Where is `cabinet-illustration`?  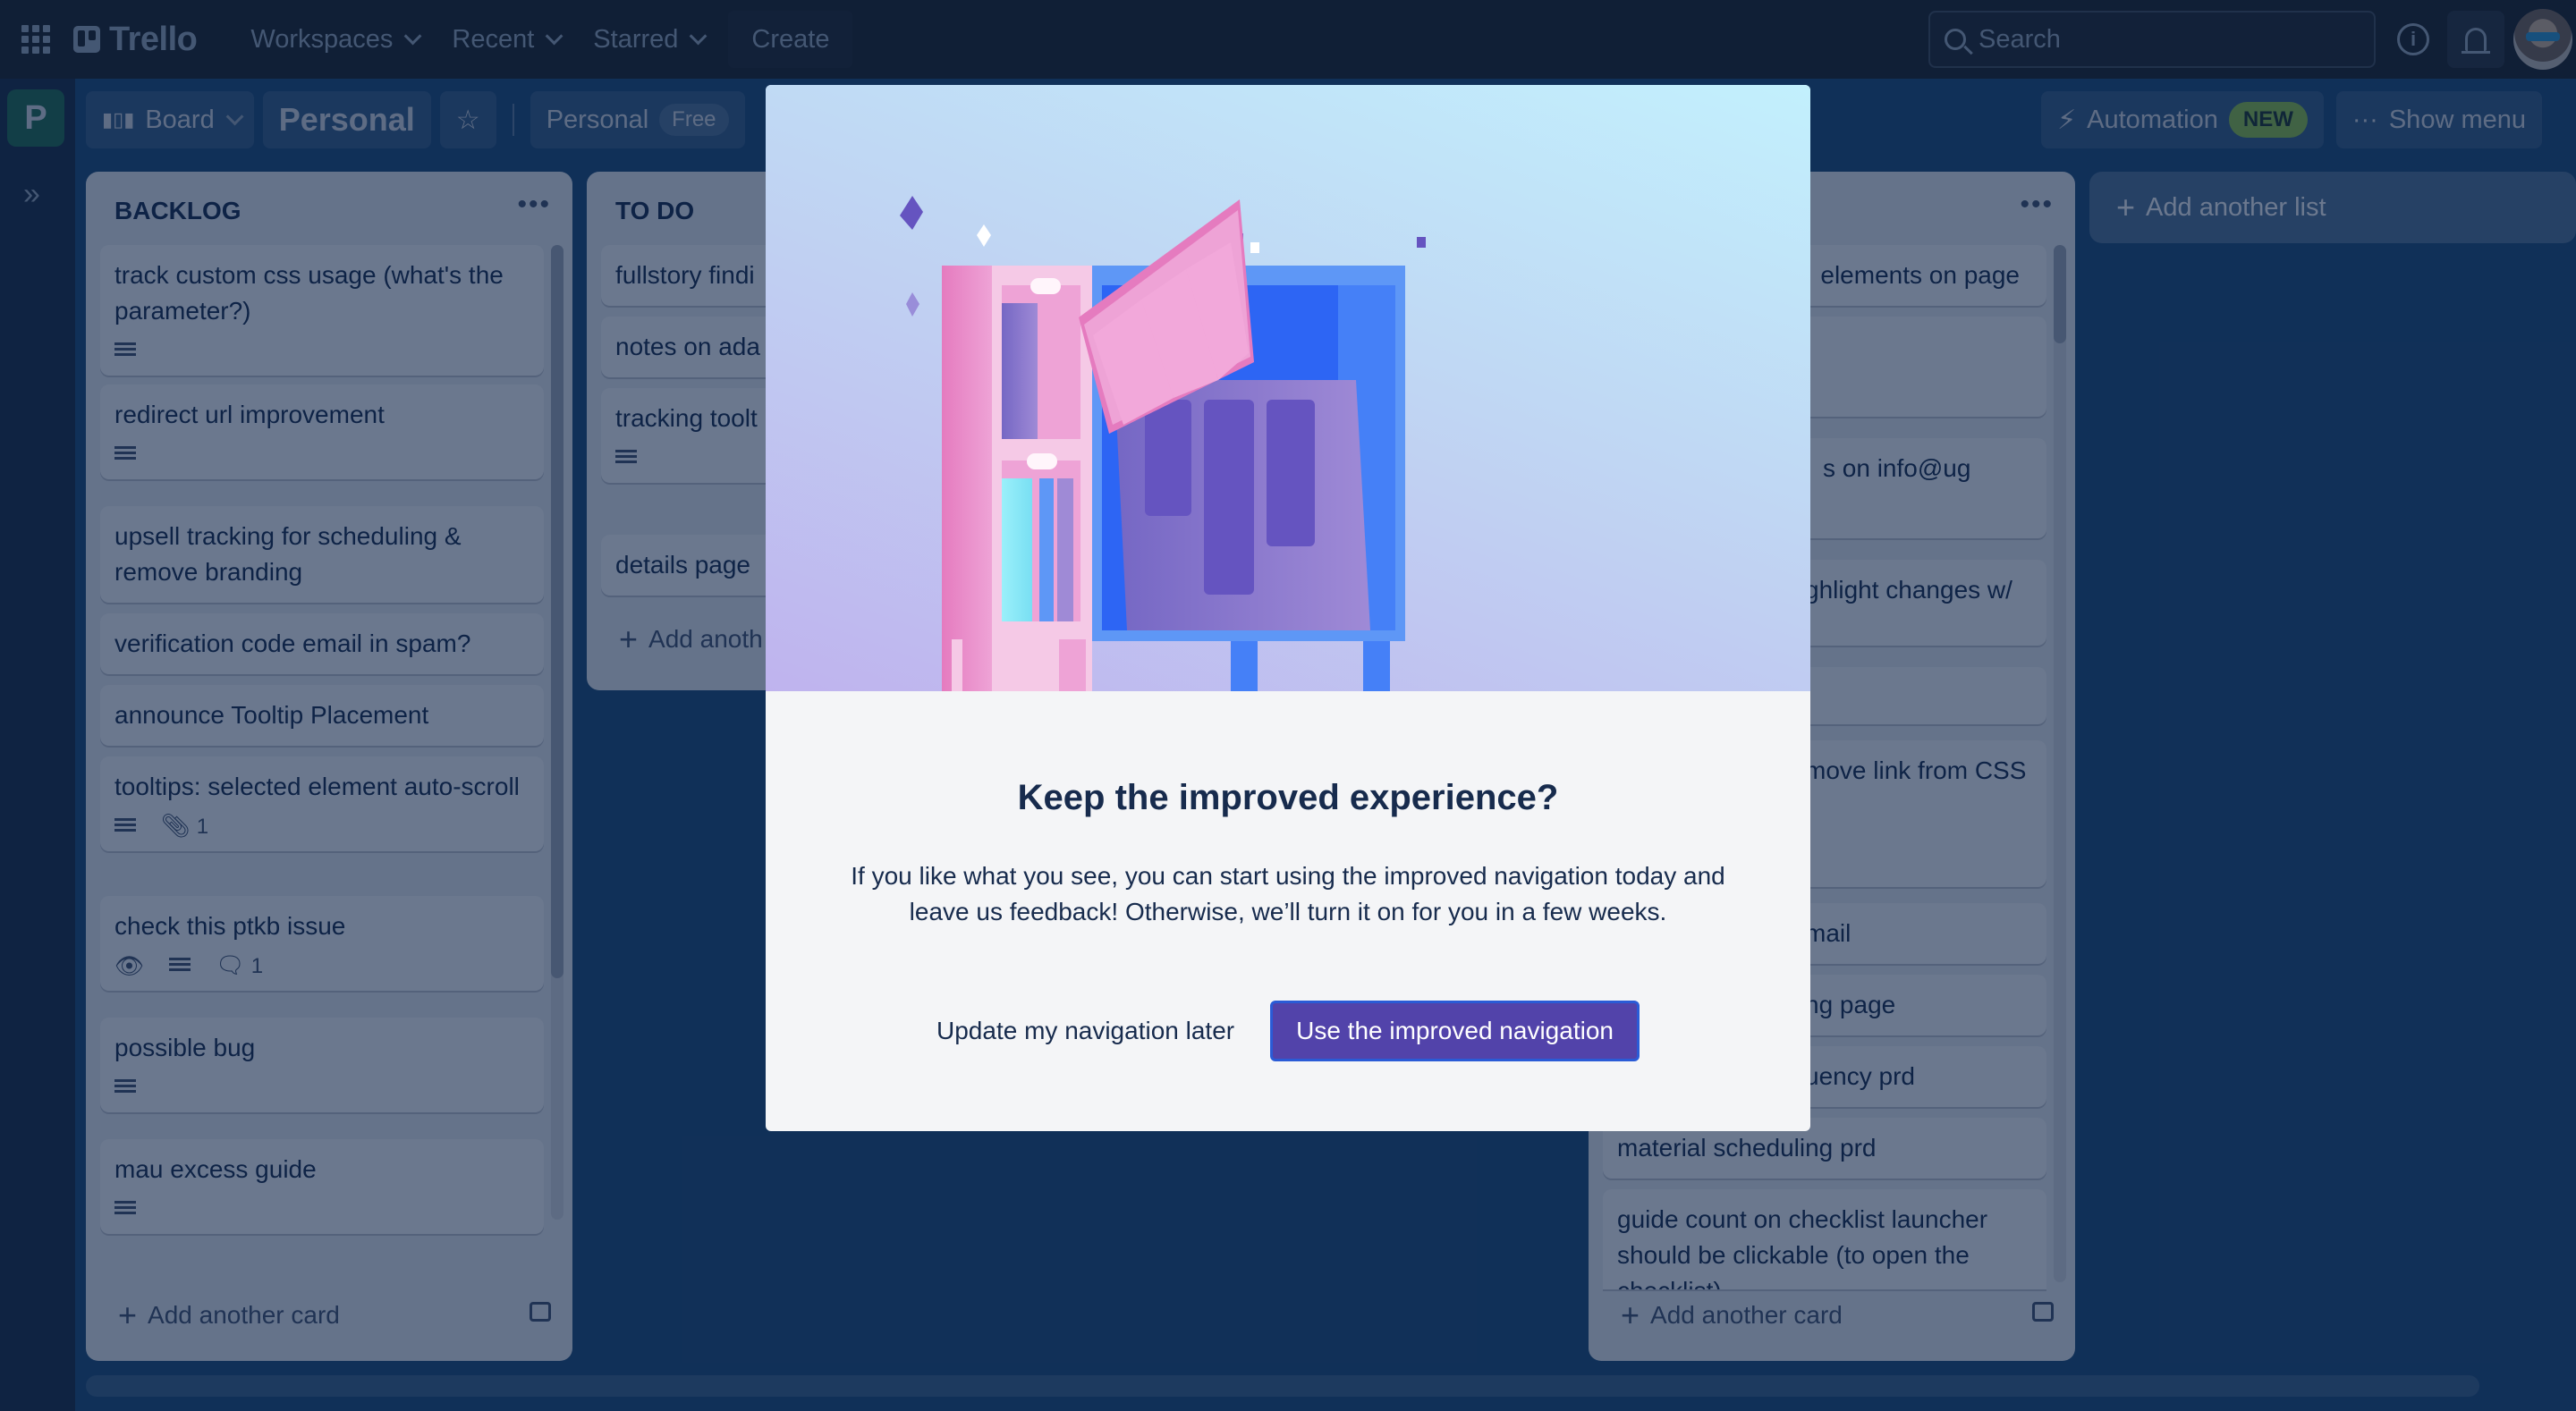
cabinet-illustration is located at coordinates (1163, 444).